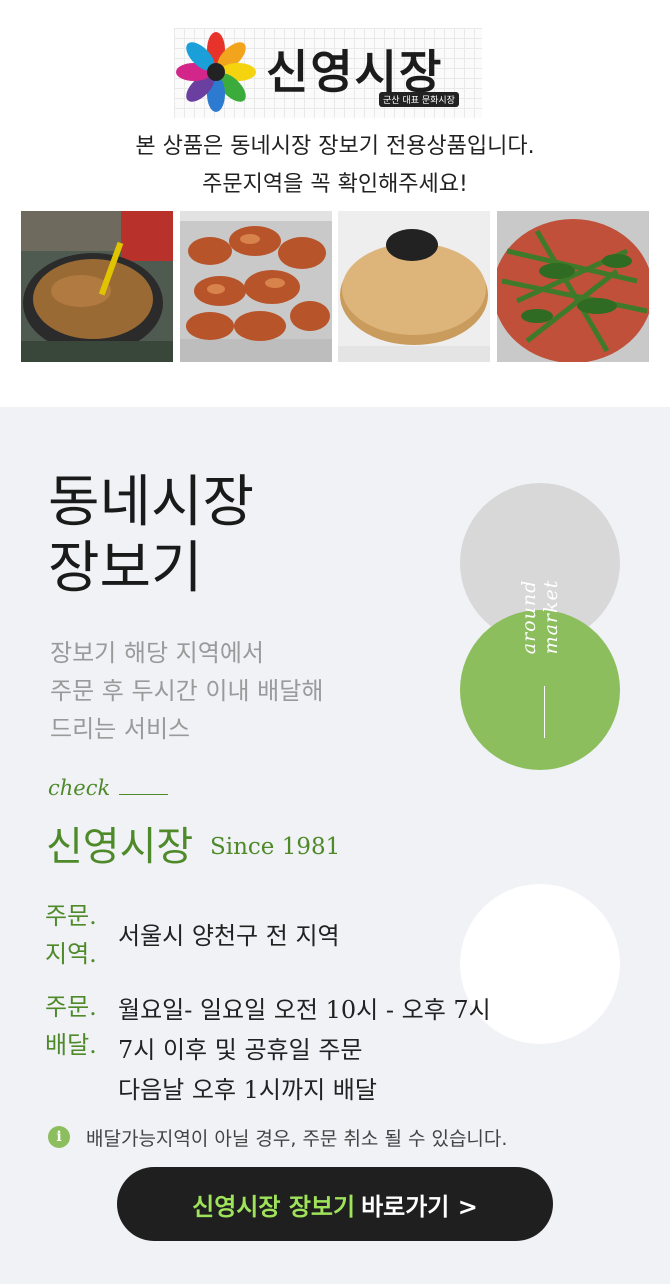 The width and height of the screenshot is (670, 1284). I want to click on description-line-1: 장보기 해당 지역에서, so click(157, 653).